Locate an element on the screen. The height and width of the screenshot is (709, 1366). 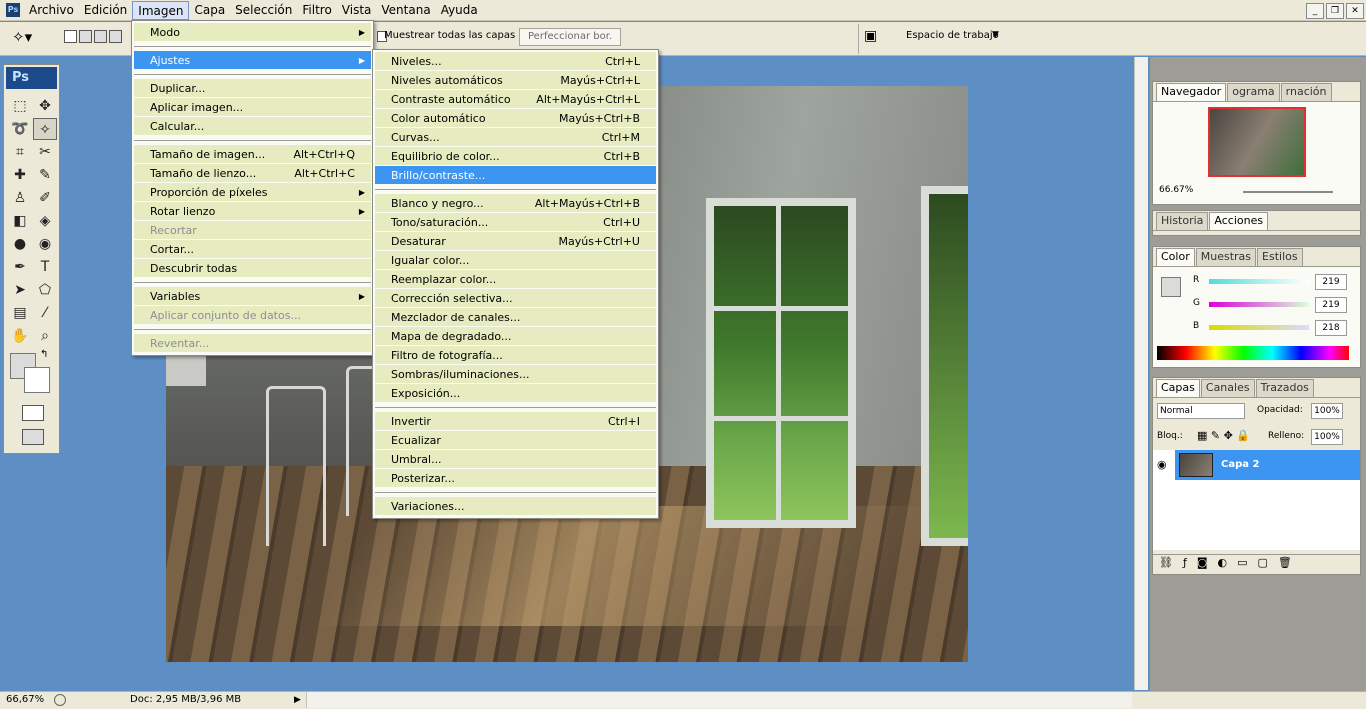
navigator-thumbnail is located at coordinates (1257, 142).